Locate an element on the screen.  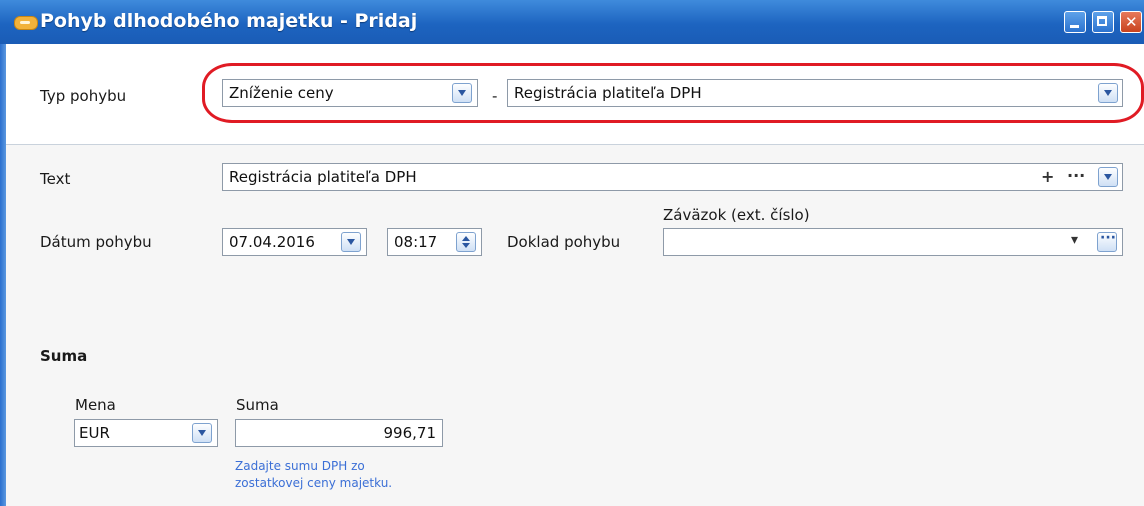
date-label: Dátum pohybu is located at coordinates (96, 242).